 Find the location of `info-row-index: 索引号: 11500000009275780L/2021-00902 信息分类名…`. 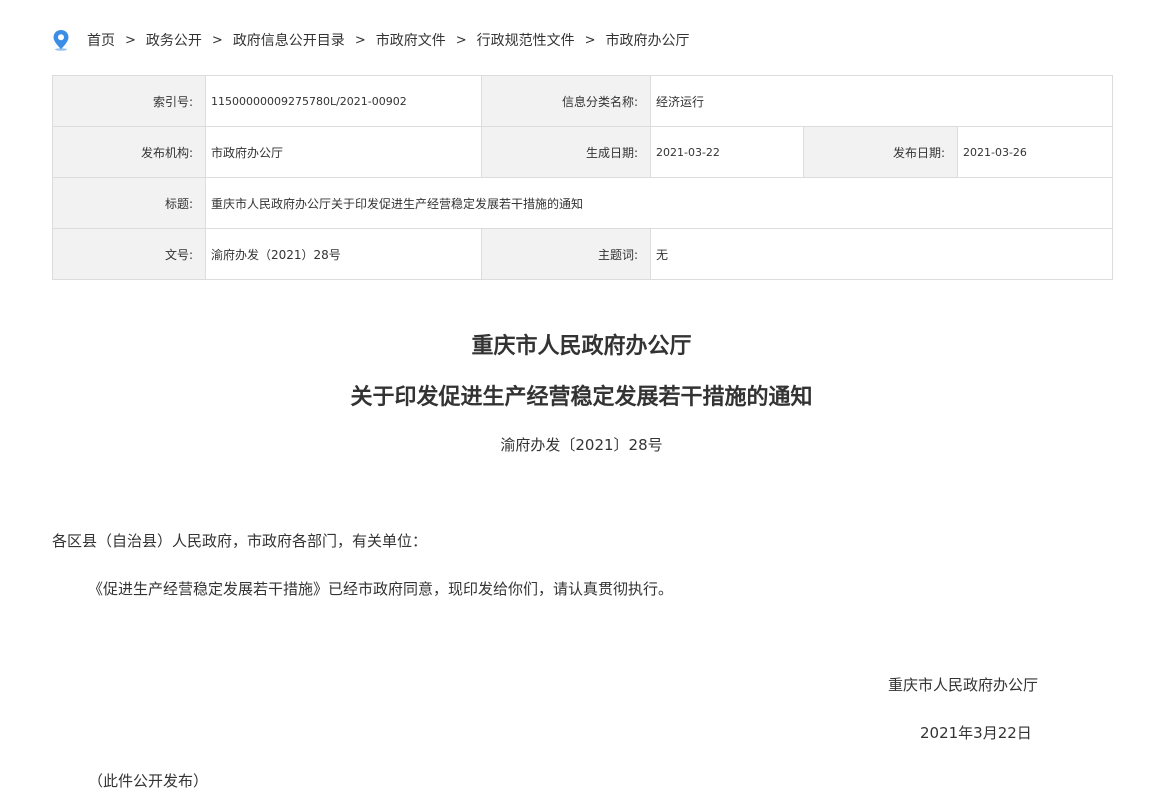

info-row-index: 索引号: 11500000009275780L/2021-00902 信息分类名… is located at coordinates (583, 101).